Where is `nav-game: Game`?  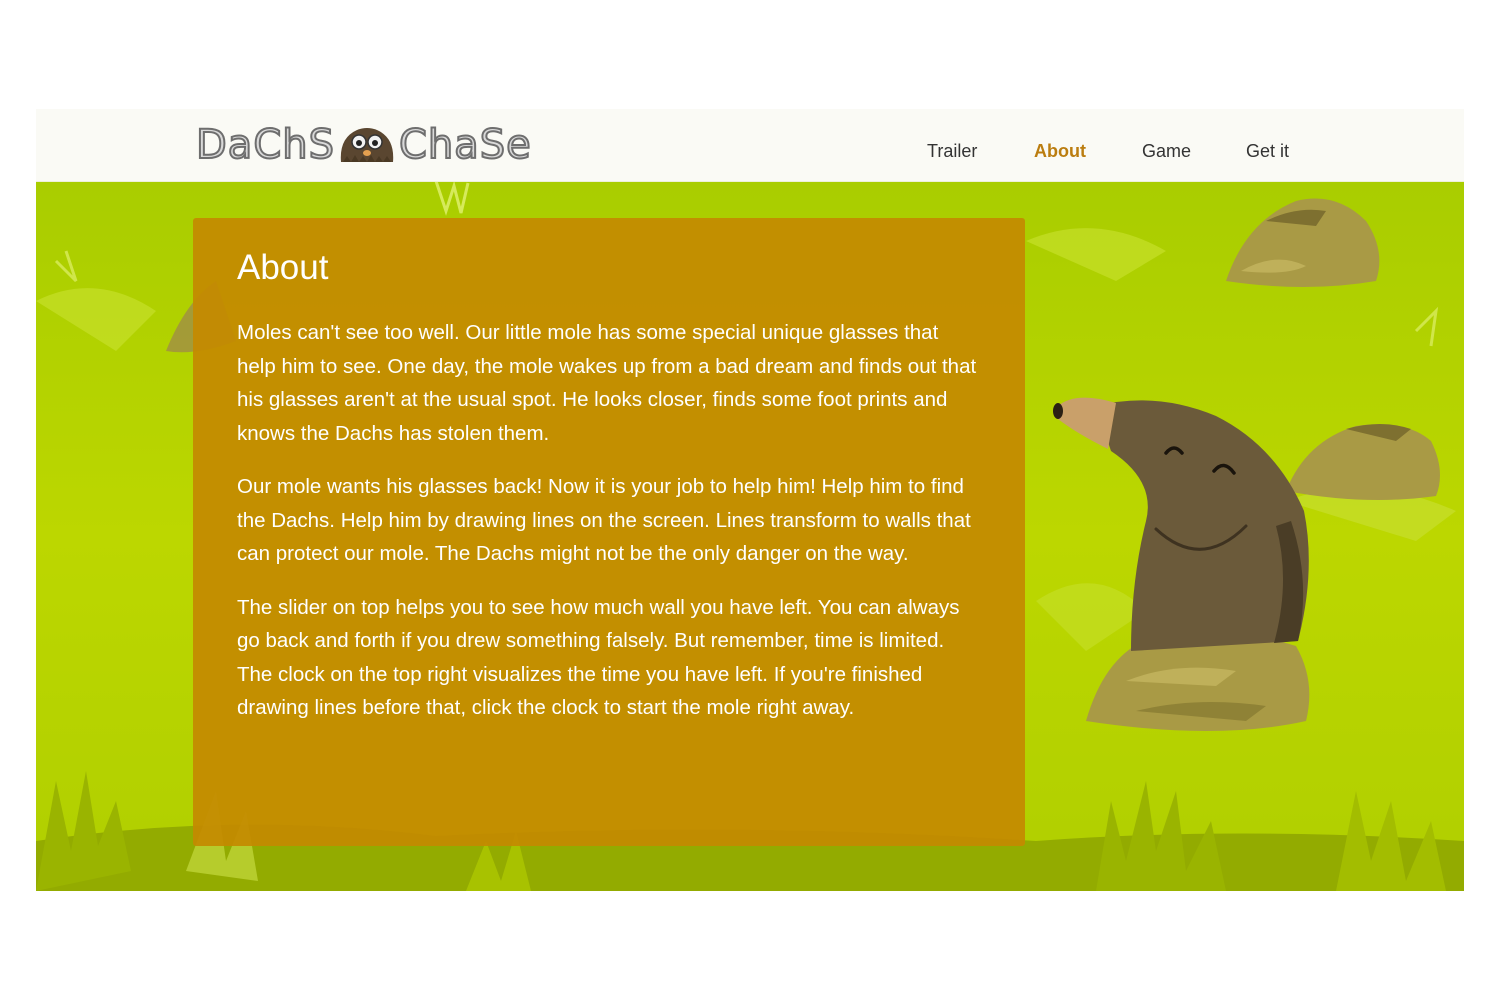 nav-game: Game is located at coordinates (1166, 151).